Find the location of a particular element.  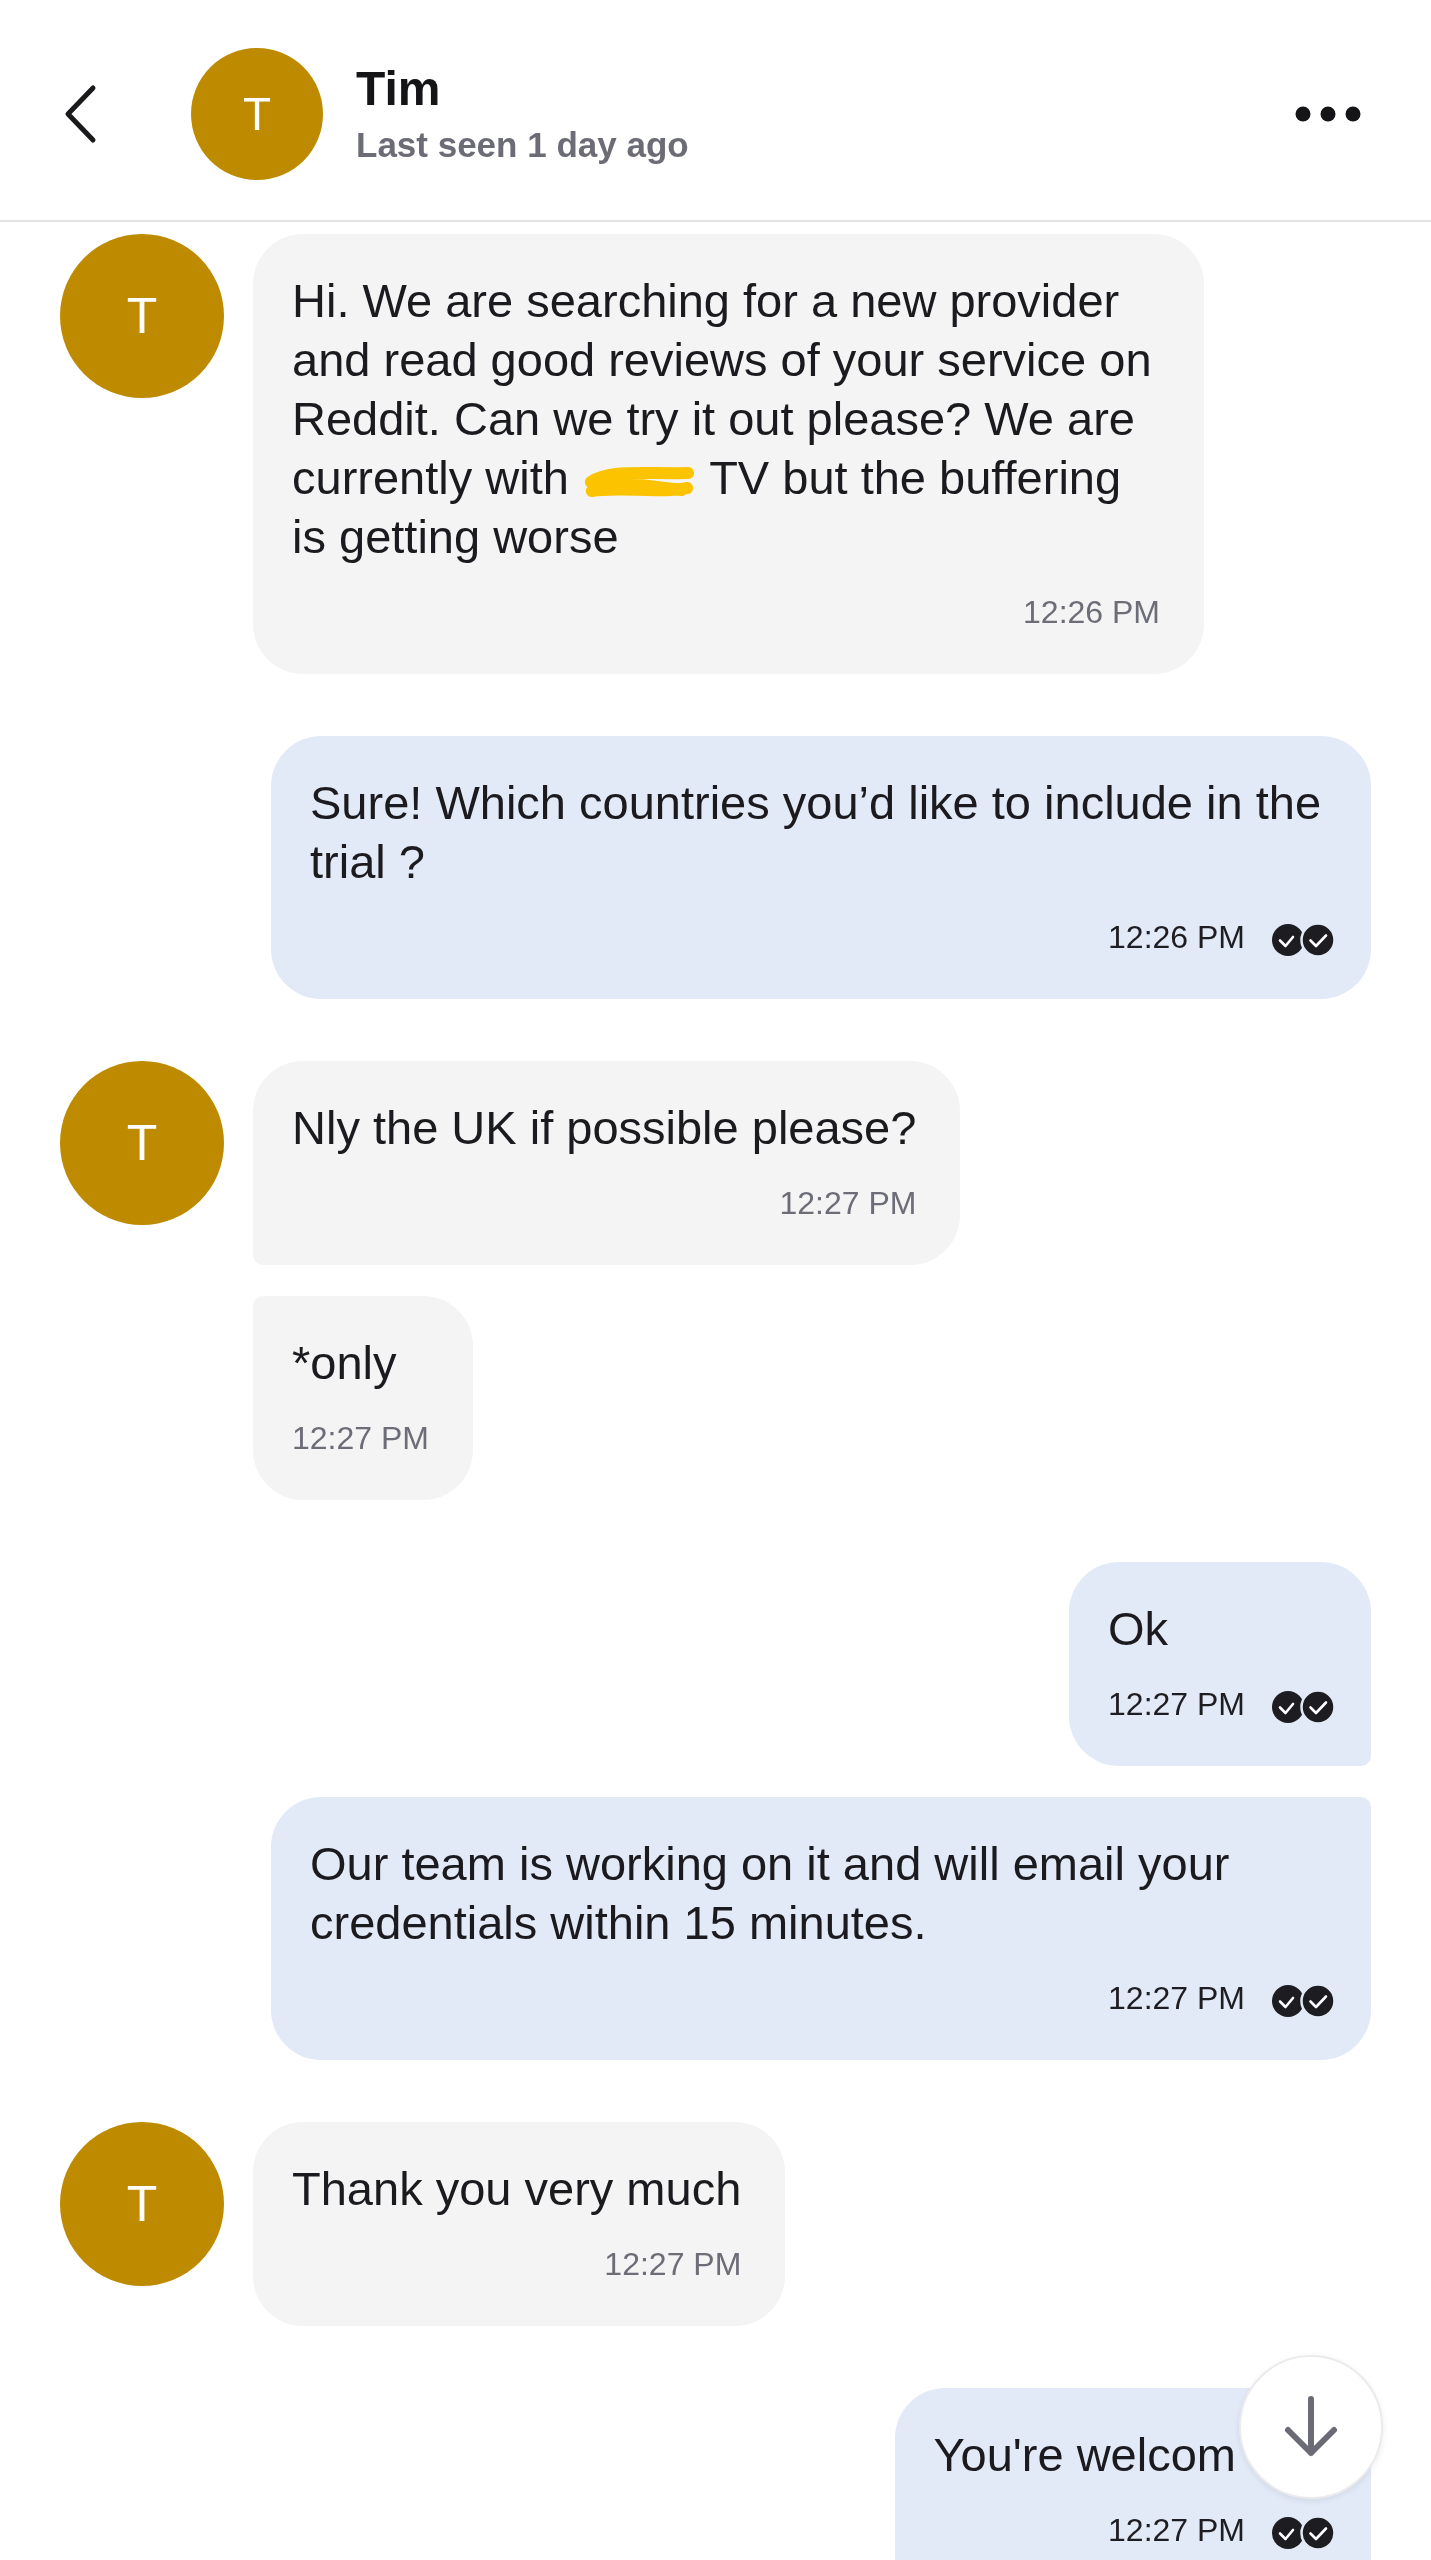

more-options-icon is located at coordinates (1328, 114).